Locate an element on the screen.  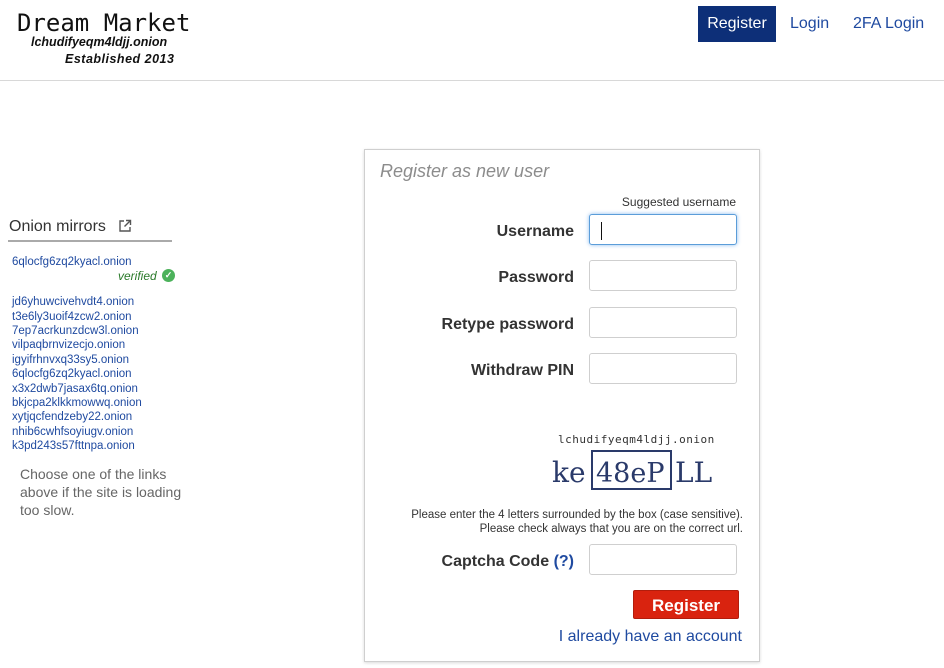
captcha-label: Captcha Code (?) is located at coordinates (508, 562).